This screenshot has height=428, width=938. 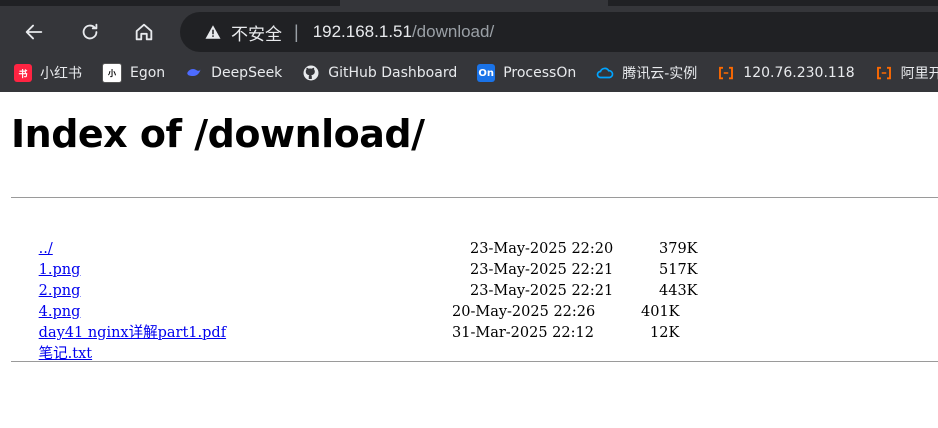 I want to click on back-arrow-icon, so click(x=34, y=32).